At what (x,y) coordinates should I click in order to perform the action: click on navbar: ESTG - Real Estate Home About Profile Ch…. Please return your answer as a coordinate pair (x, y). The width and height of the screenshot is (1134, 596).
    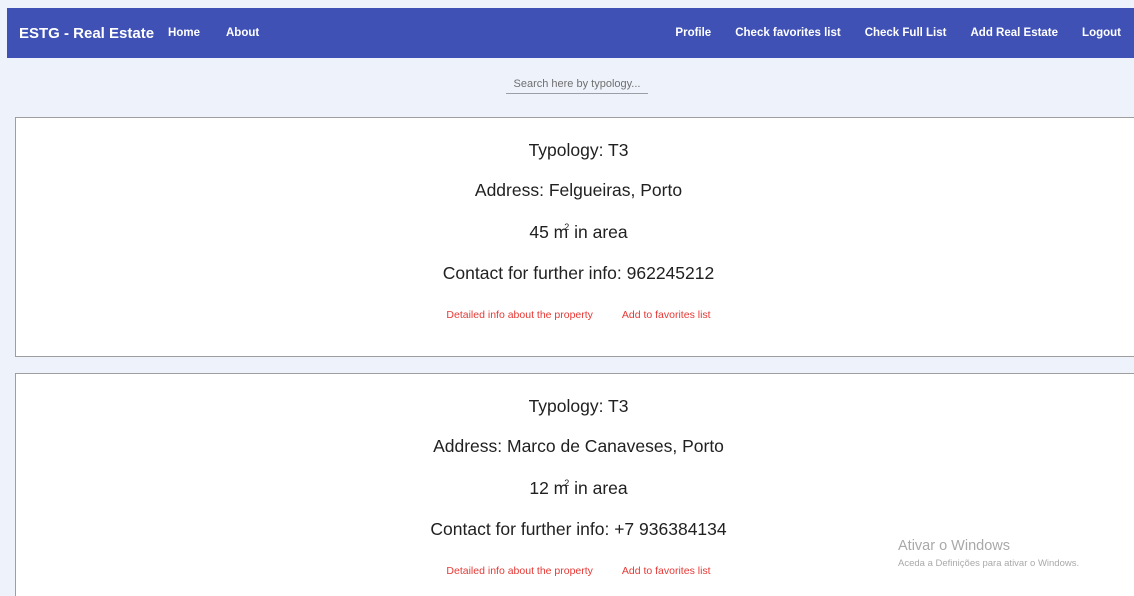
    Looking at the image, I should click on (570, 33).